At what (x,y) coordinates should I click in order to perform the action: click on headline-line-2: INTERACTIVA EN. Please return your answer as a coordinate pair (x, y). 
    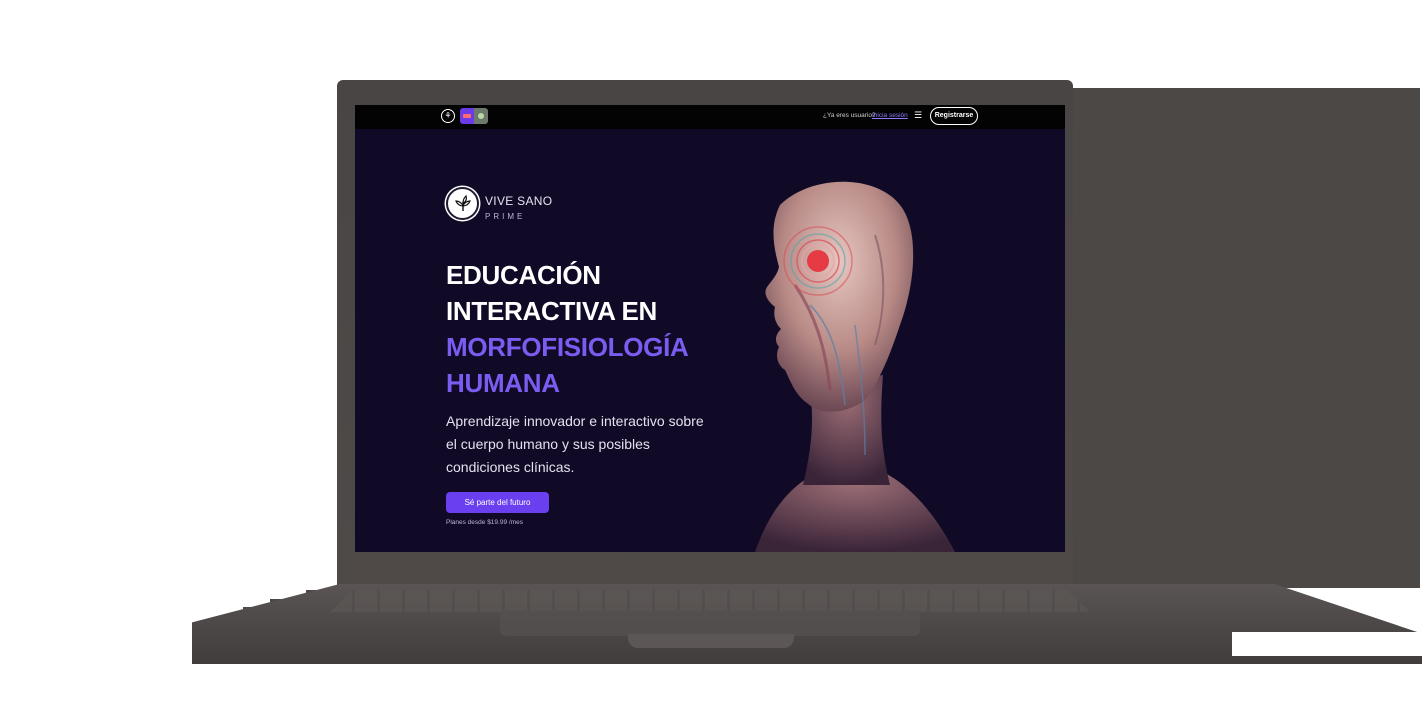
    Looking at the image, I should click on (552, 311).